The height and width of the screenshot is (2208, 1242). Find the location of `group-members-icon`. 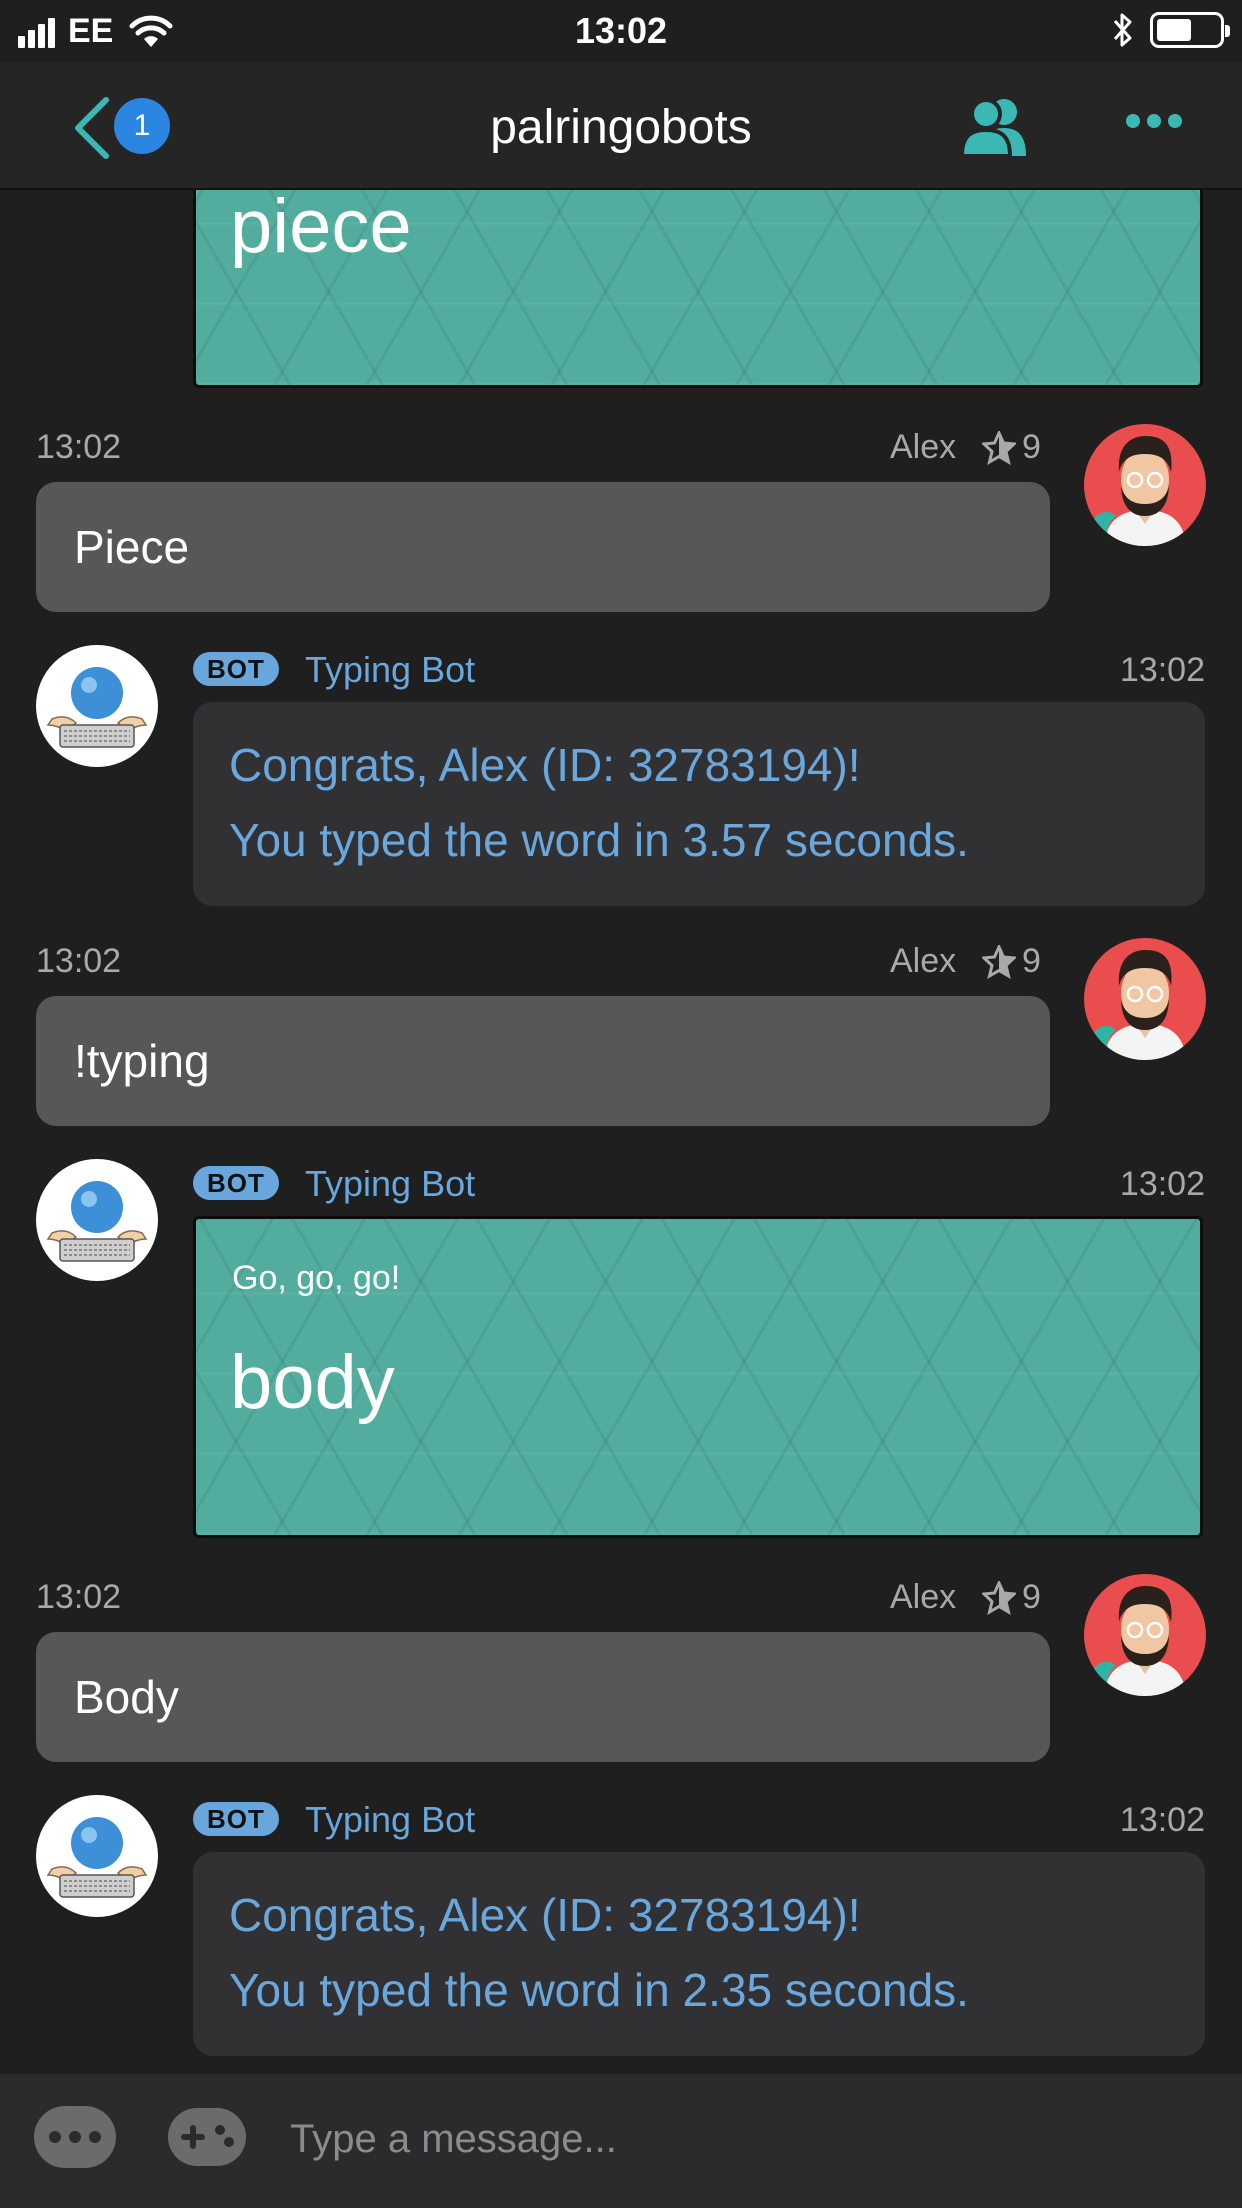

group-members-icon is located at coordinates (995, 126).